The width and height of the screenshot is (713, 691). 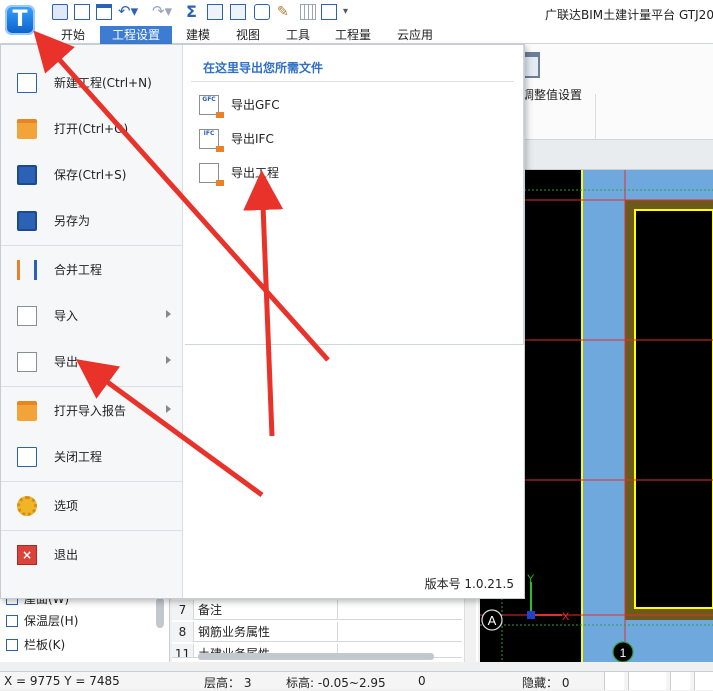 I want to click on submenu-arrow-icon, so click(x=168, y=409).